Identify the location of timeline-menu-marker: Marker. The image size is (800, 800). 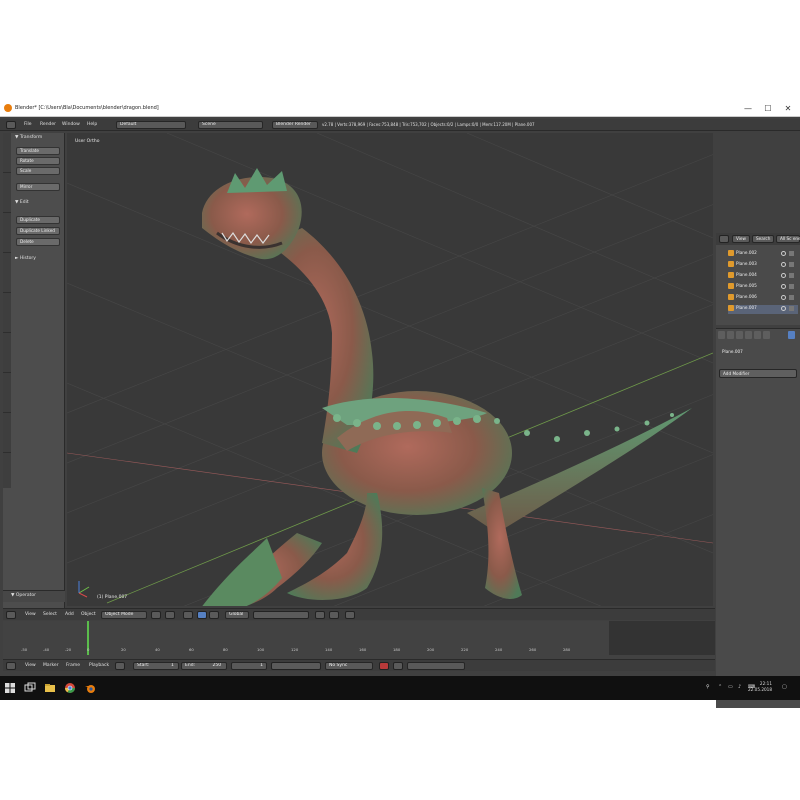
(51, 665).